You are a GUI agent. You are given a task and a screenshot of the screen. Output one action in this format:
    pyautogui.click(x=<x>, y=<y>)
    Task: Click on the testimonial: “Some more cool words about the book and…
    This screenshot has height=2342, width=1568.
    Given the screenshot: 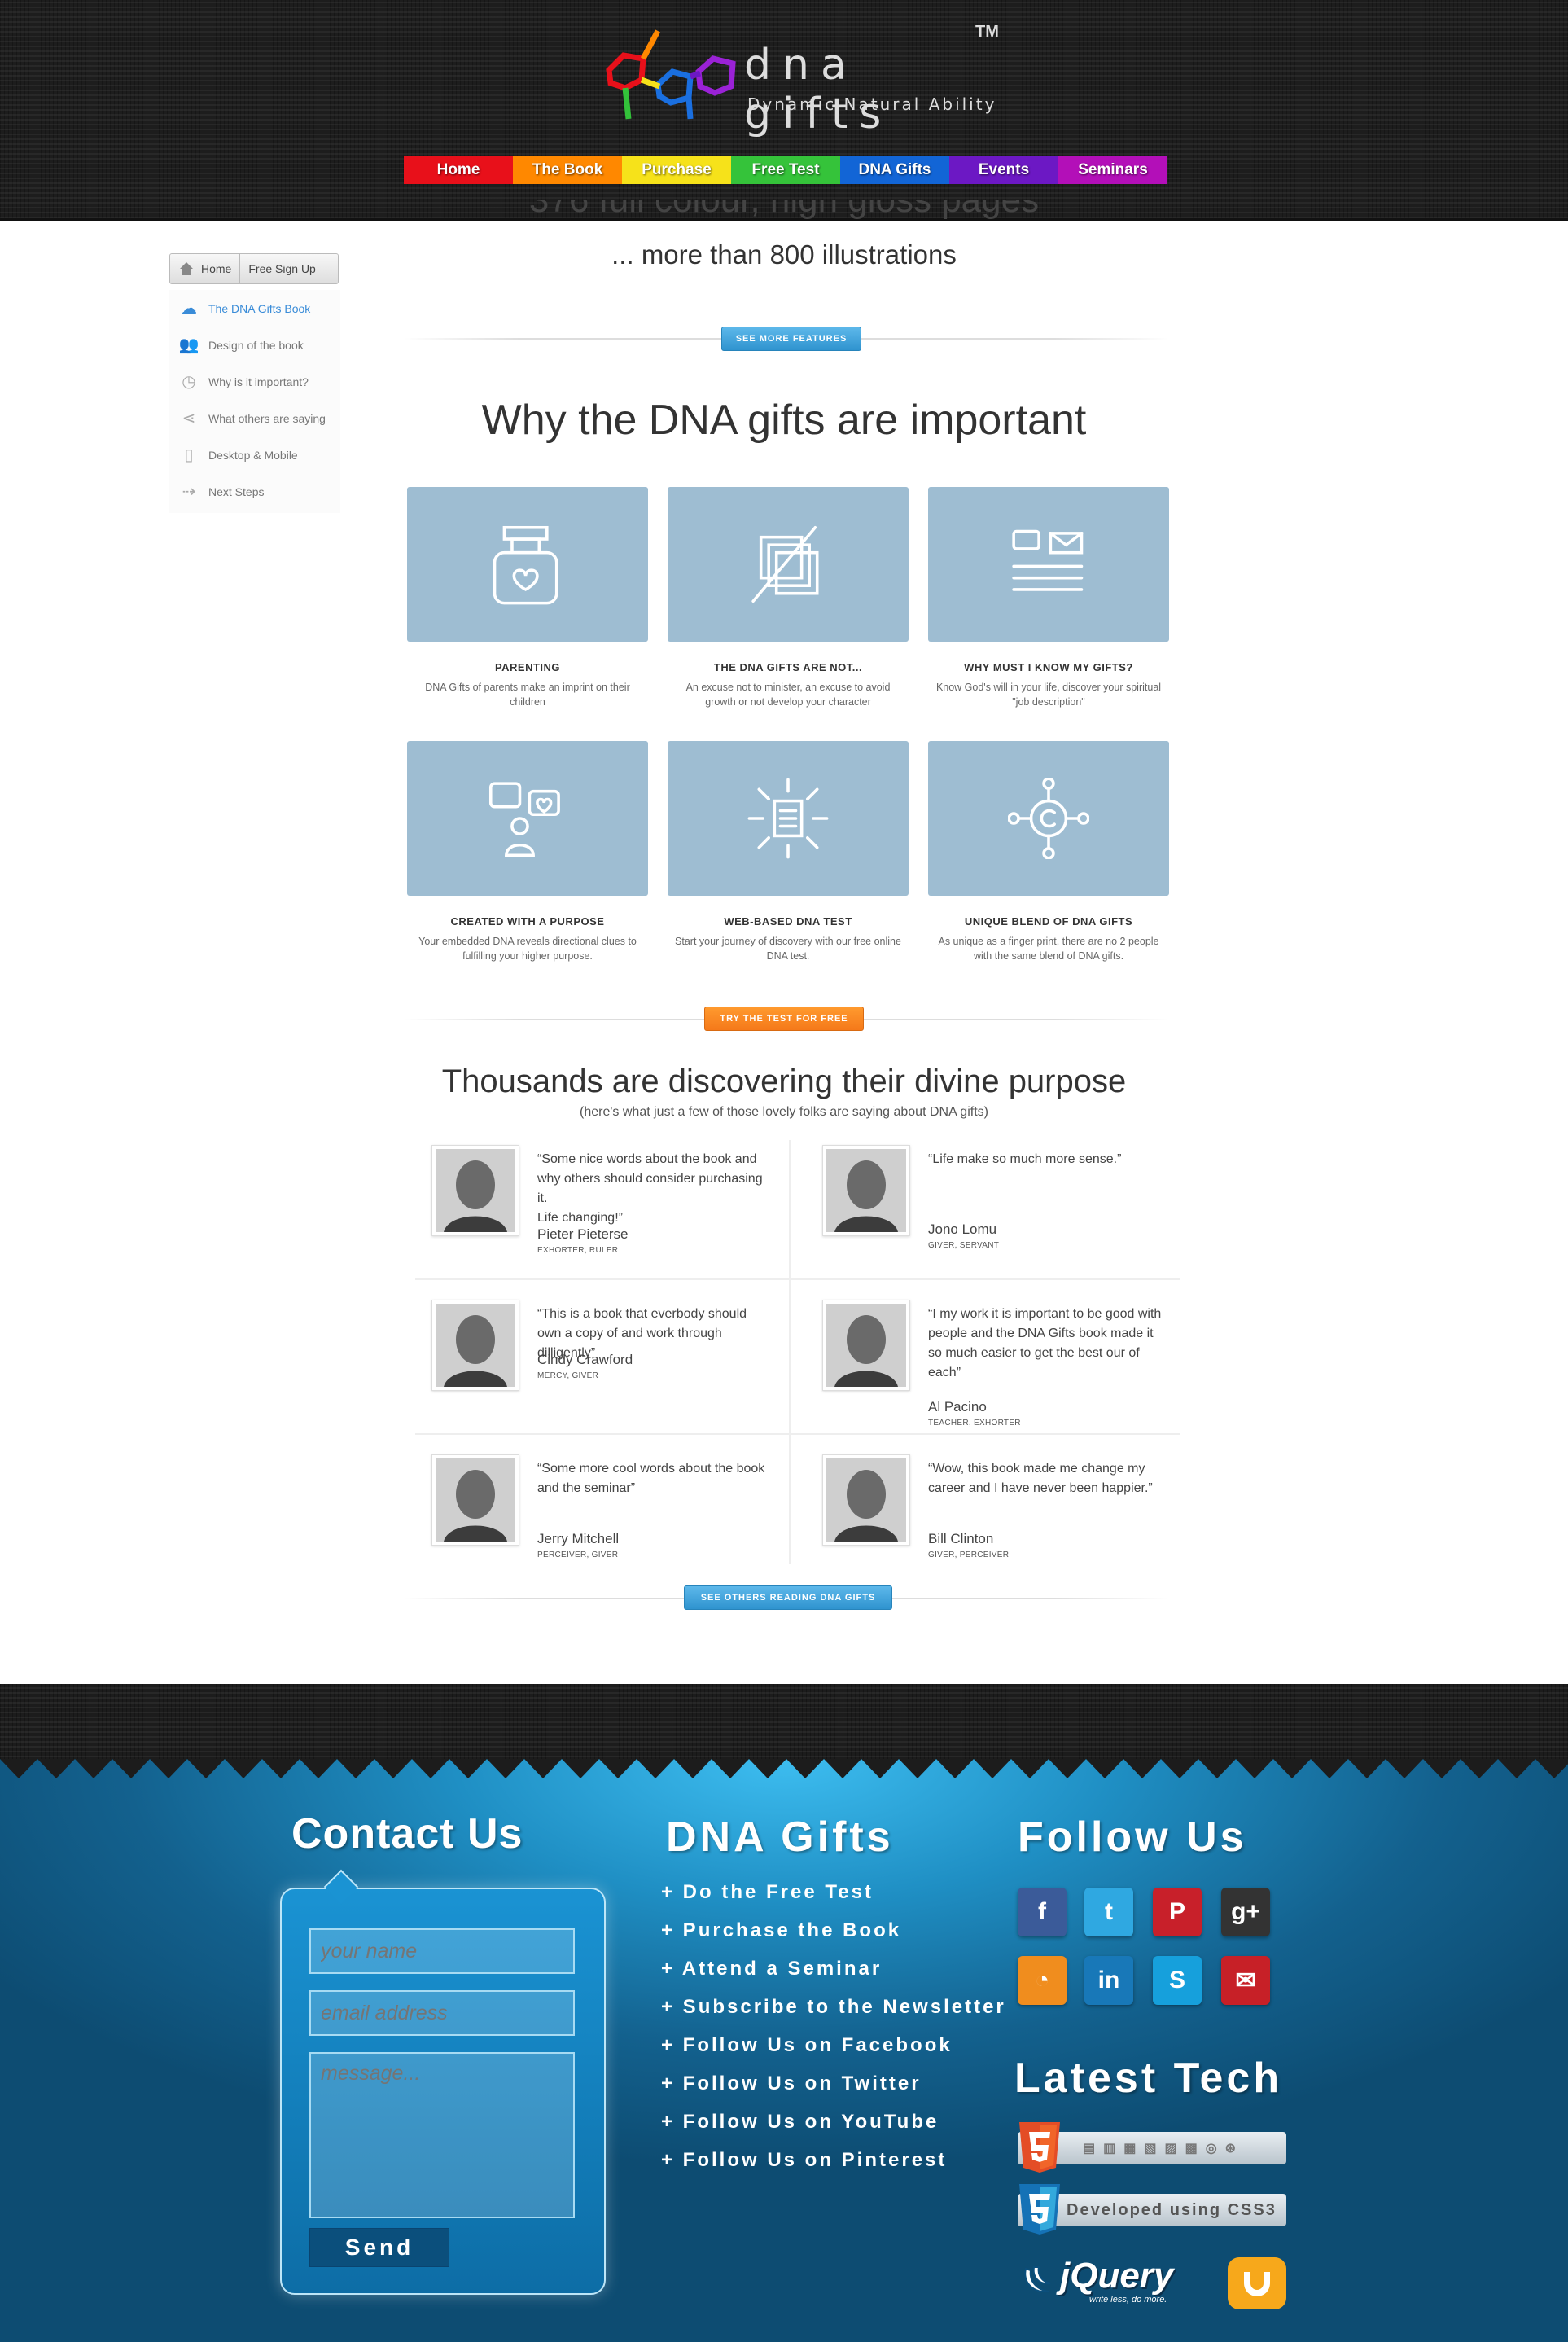 What is the action you would take?
    pyautogui.click(x=602, y=1527)
    